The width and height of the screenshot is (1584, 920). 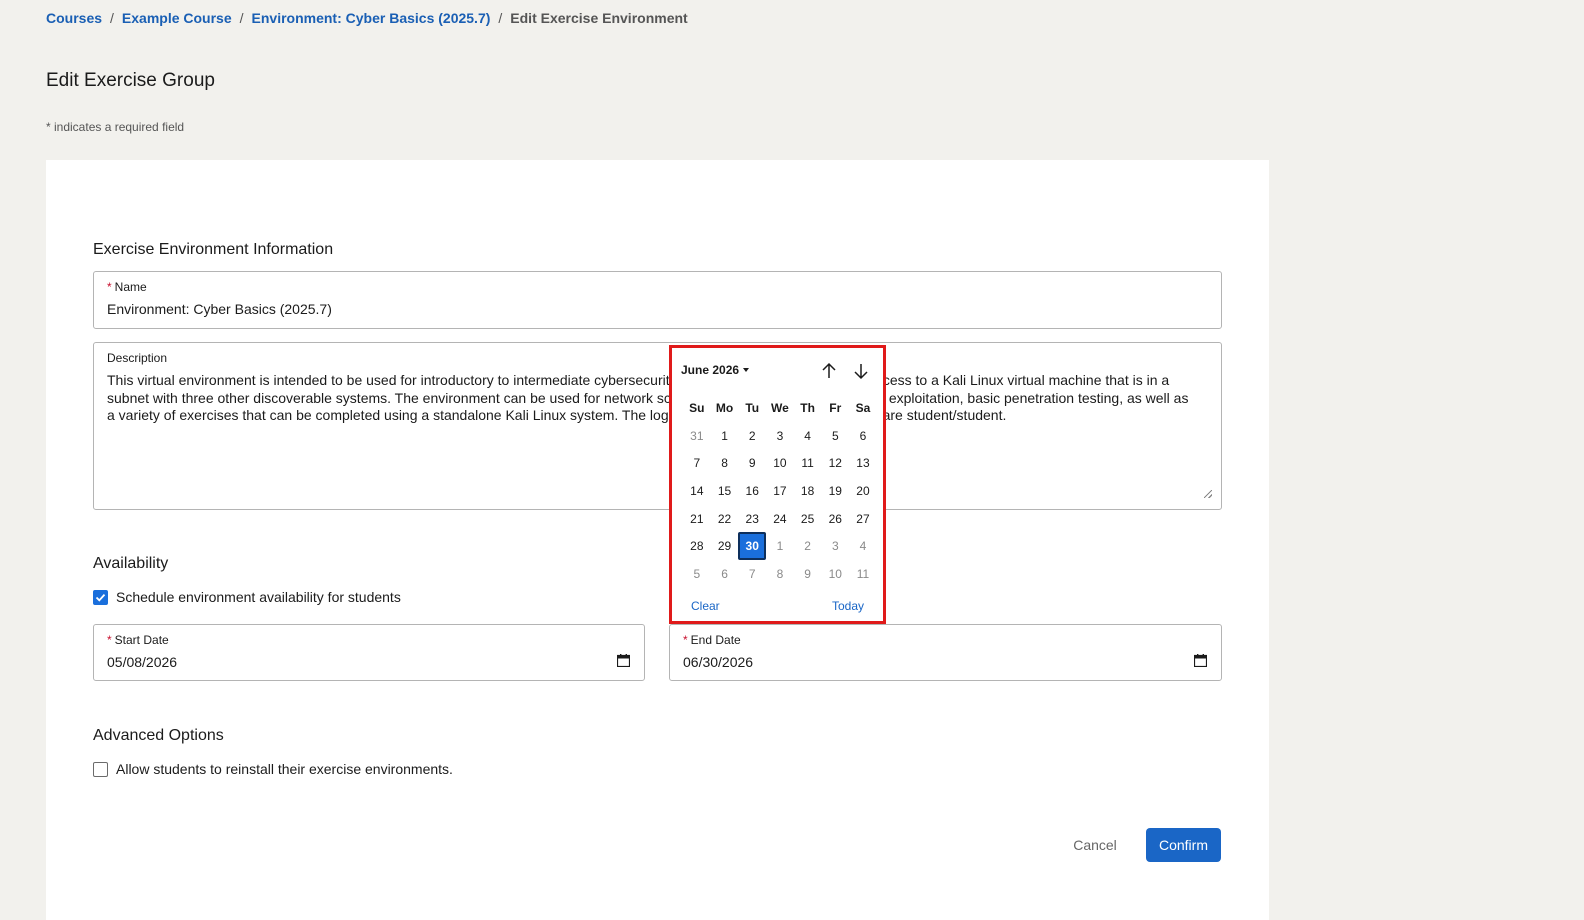 What do you see at coordinates (219, 309) in the screenshot?
I see `name-input: Environment: Cyber Basics (2025.7)` at bounding box center [219, 309].